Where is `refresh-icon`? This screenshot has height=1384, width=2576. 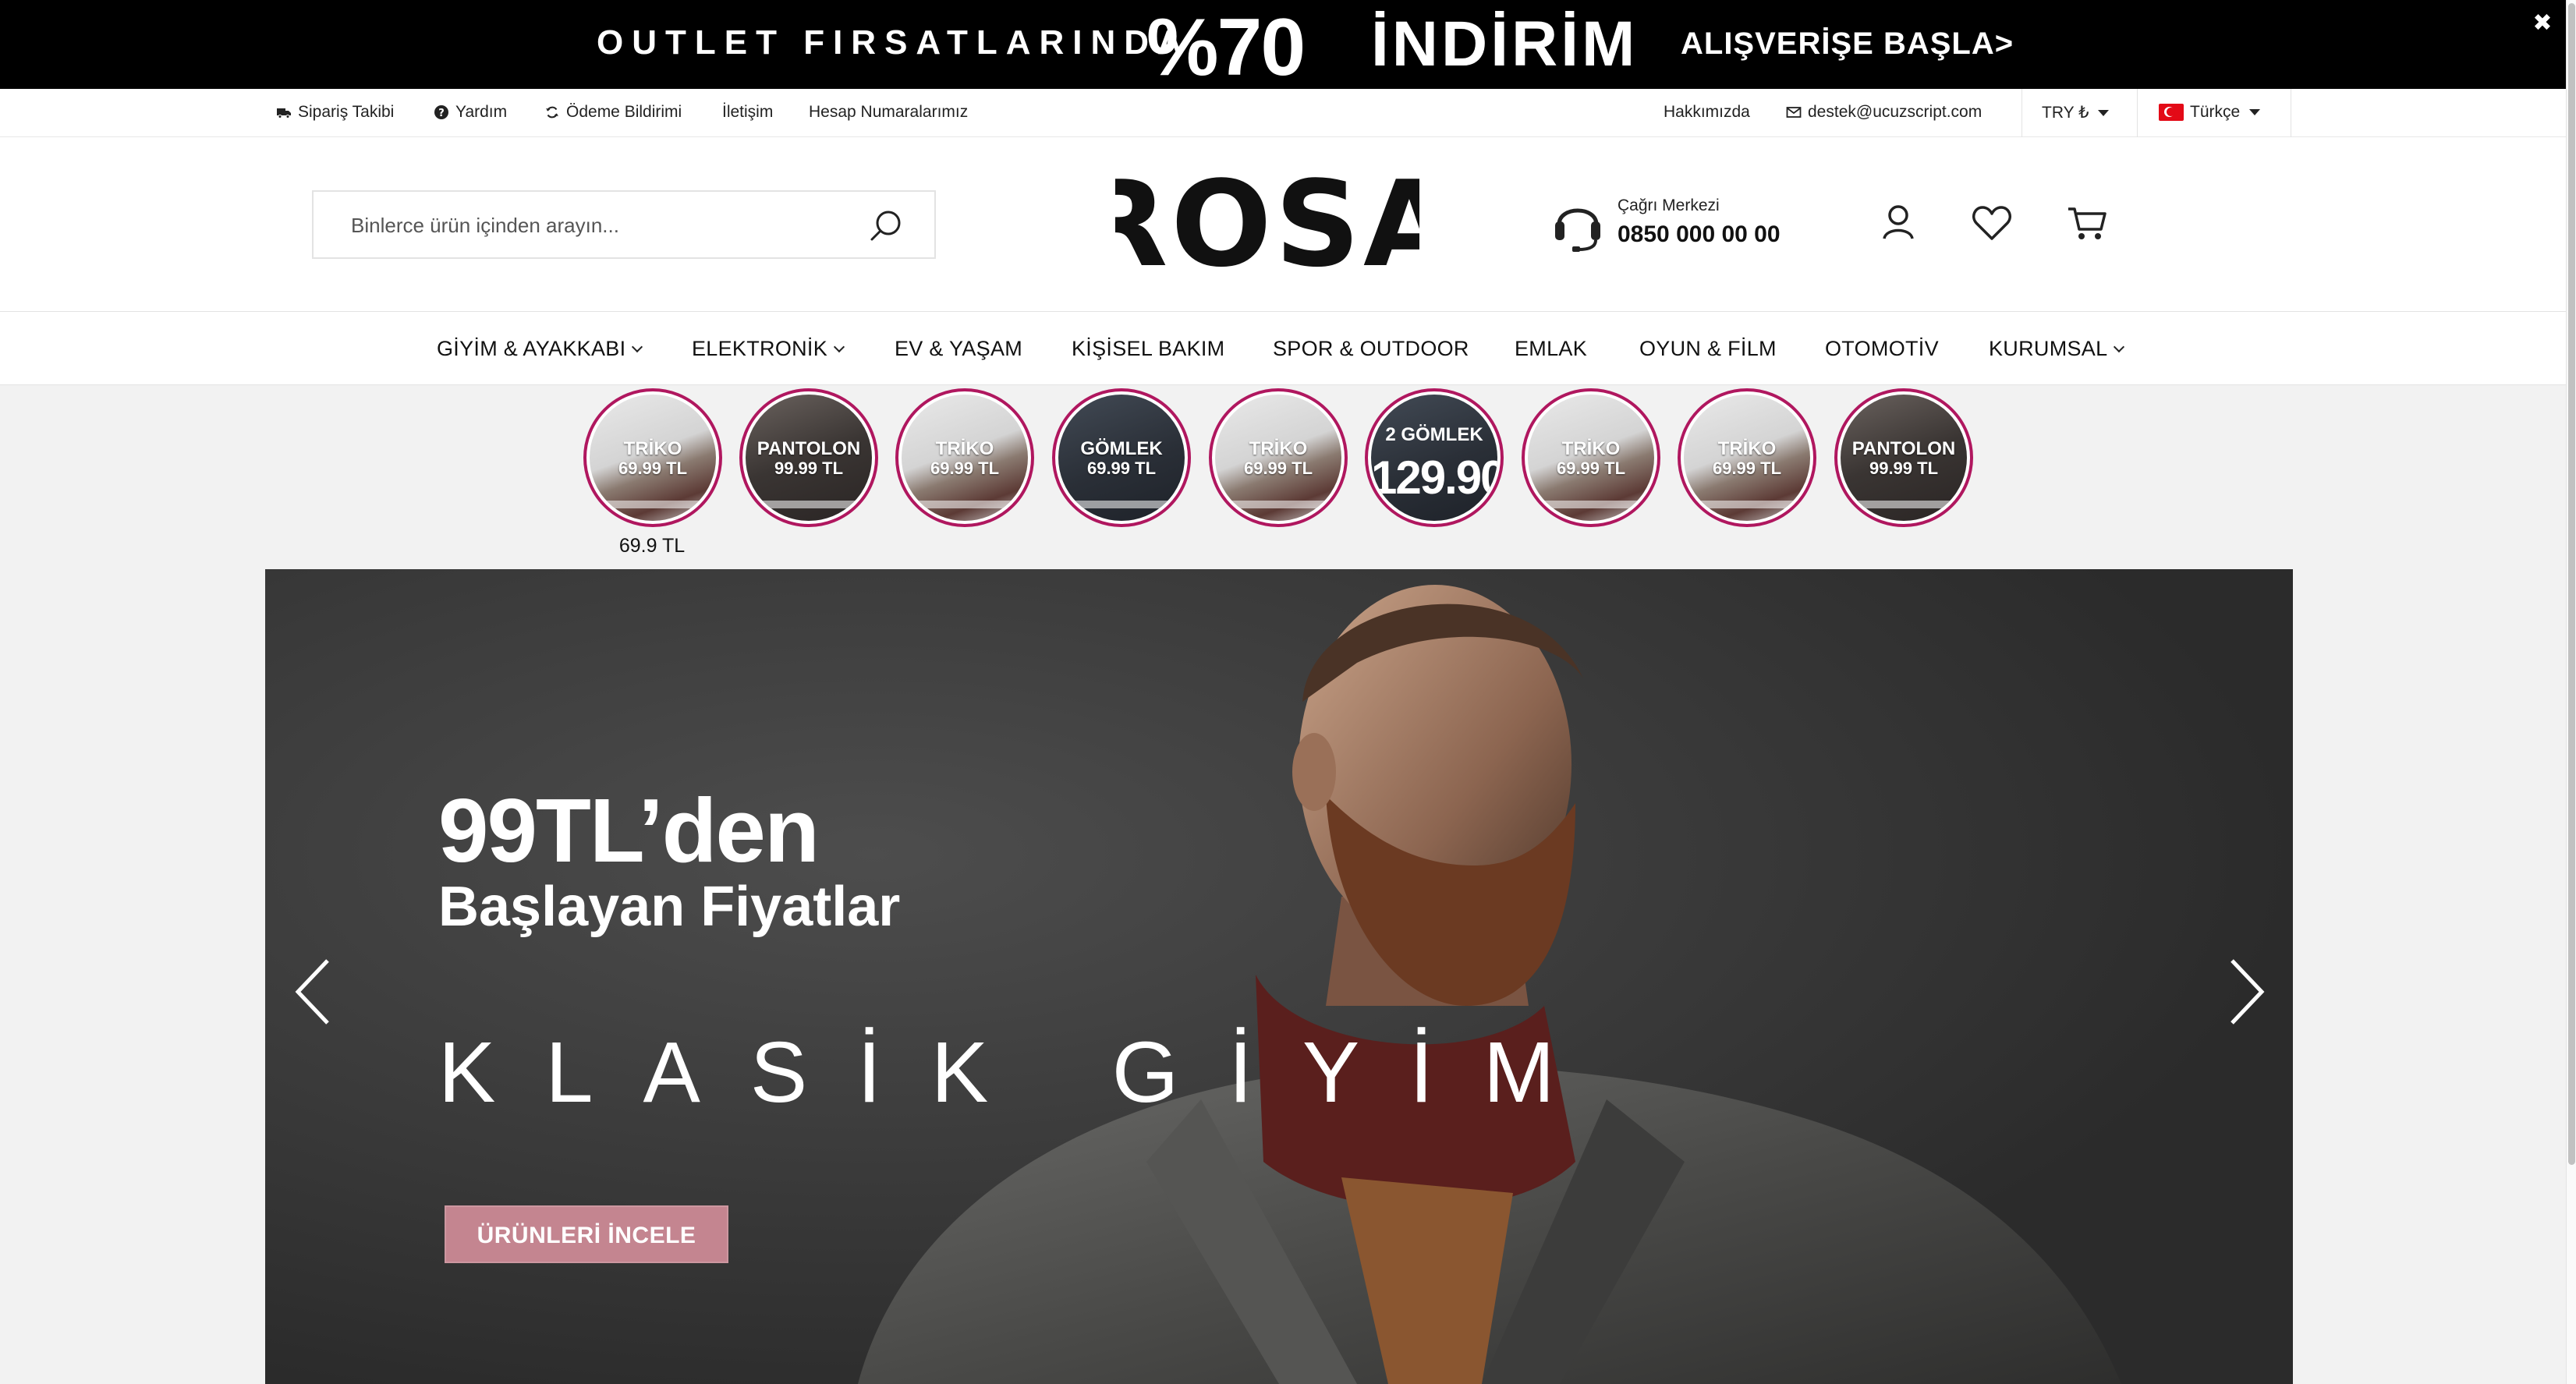 refresh-icon is located at coordinates (552, 113).